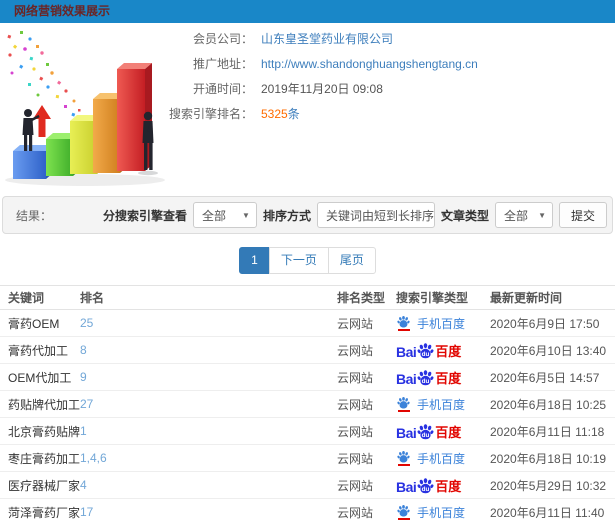 The width and height of the screenshot is (615, 520). What do you see at coordinates (552, 297) in the screenshot?
I see `col-updated: 最新更新时间` at bounding box center [552, 297].